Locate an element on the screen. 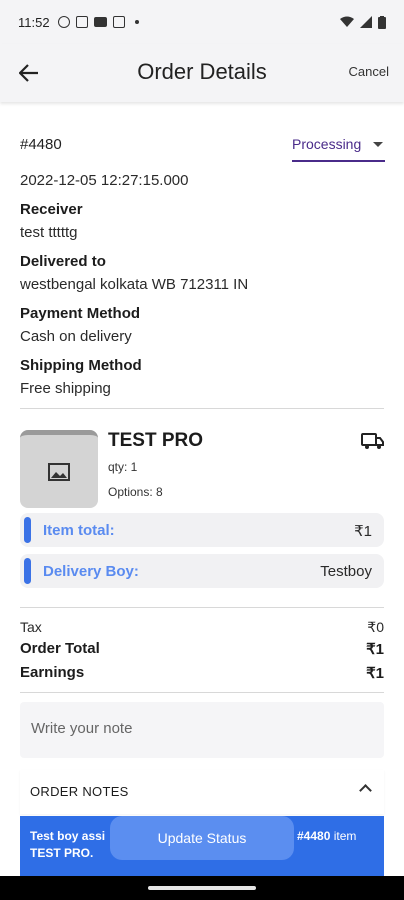  order-total-row: Order Total ₹1 is located at coordinates (202, 649).